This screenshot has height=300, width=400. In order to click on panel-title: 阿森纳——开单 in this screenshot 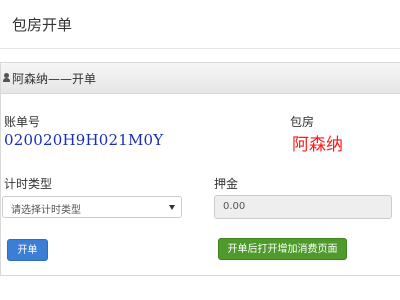, I will do `click(54, 79)`.